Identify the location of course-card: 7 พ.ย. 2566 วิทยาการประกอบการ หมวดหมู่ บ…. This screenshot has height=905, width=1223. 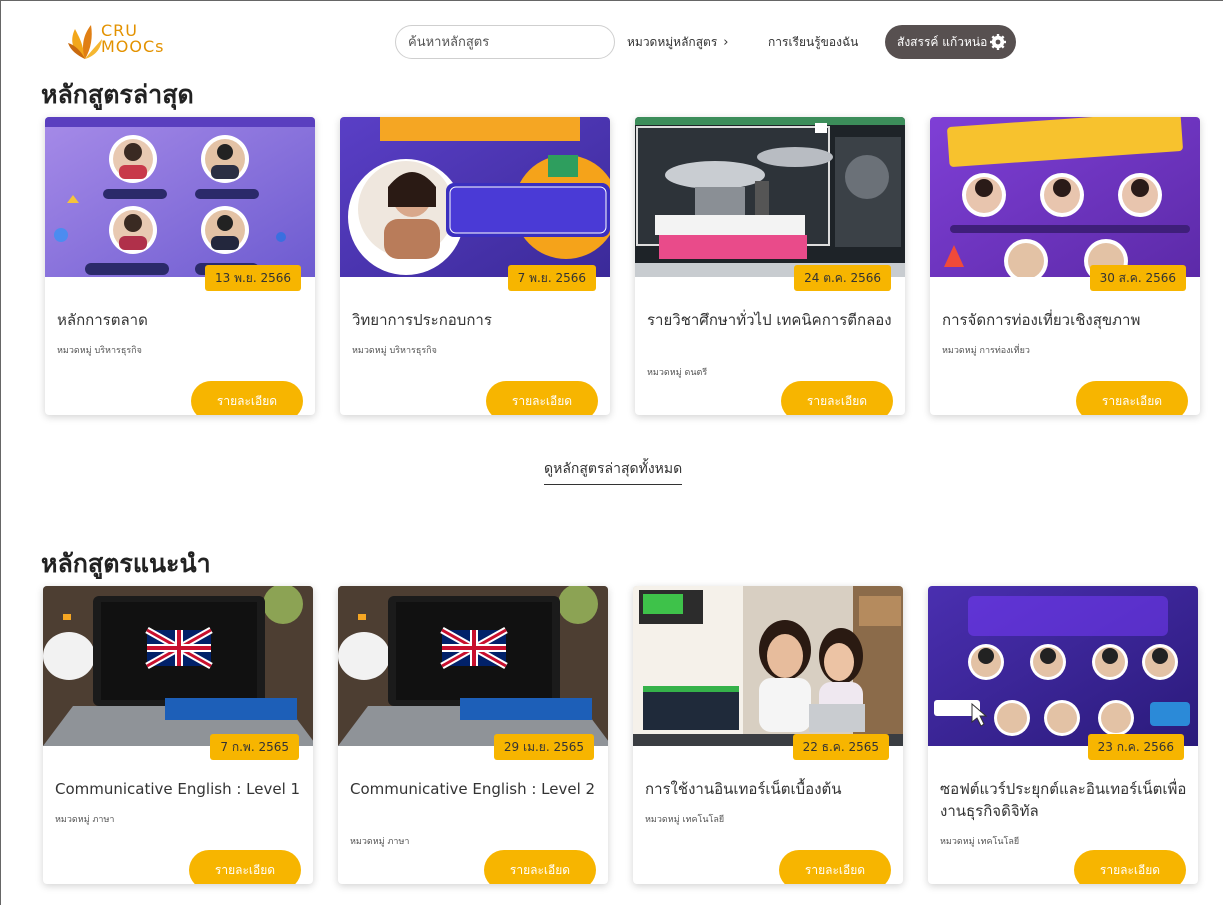
(475, 266).